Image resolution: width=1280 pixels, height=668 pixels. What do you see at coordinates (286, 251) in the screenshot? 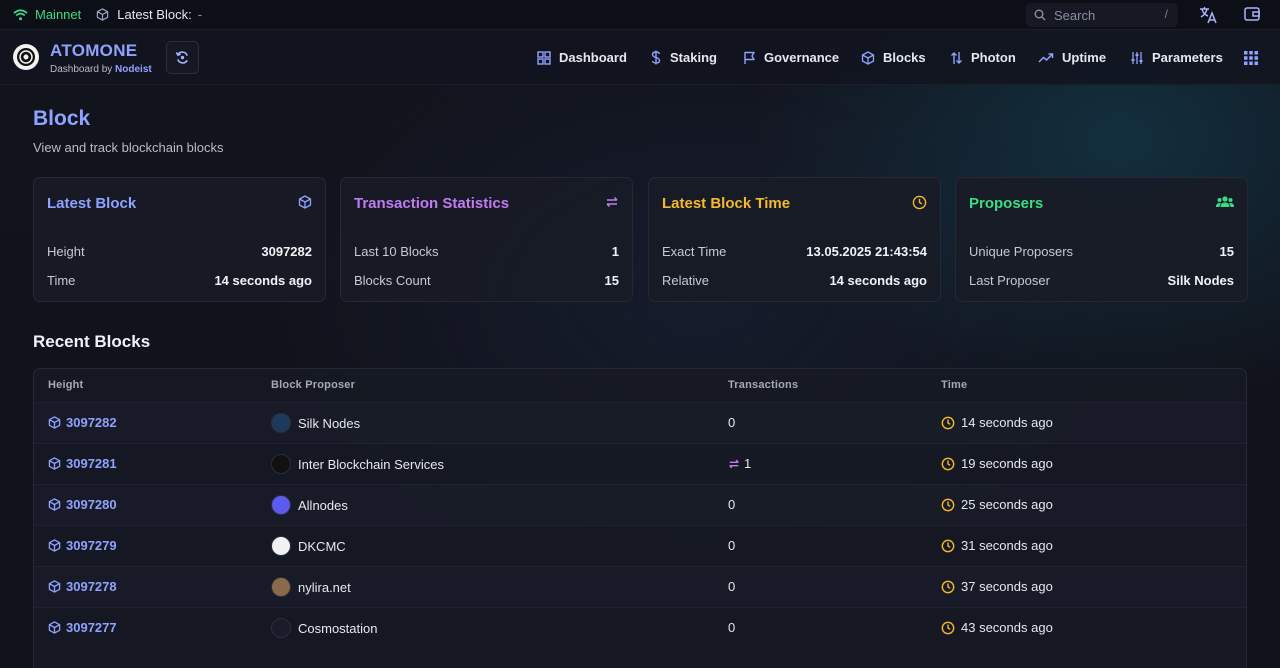
I see `row-value: 3097282` at bounding box center [286, 251].